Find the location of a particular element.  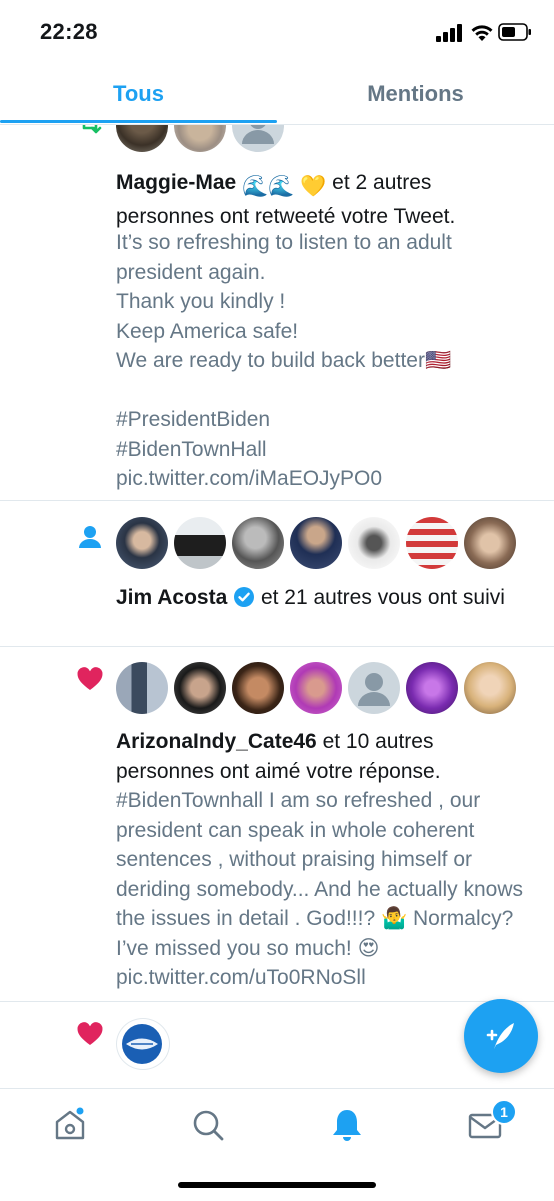

messages-unread-badge: 1 is located at coordinates (504, 1112).